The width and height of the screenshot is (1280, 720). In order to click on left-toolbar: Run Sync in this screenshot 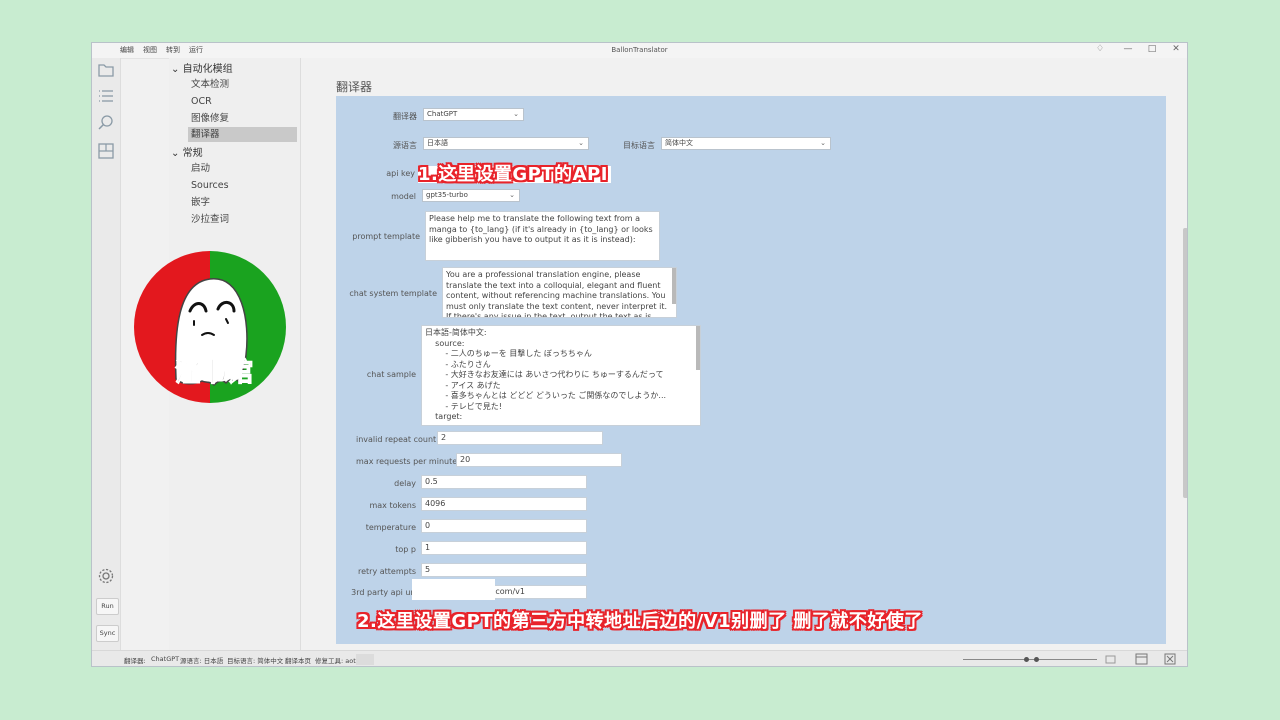, I will do `click(106, 355)`.